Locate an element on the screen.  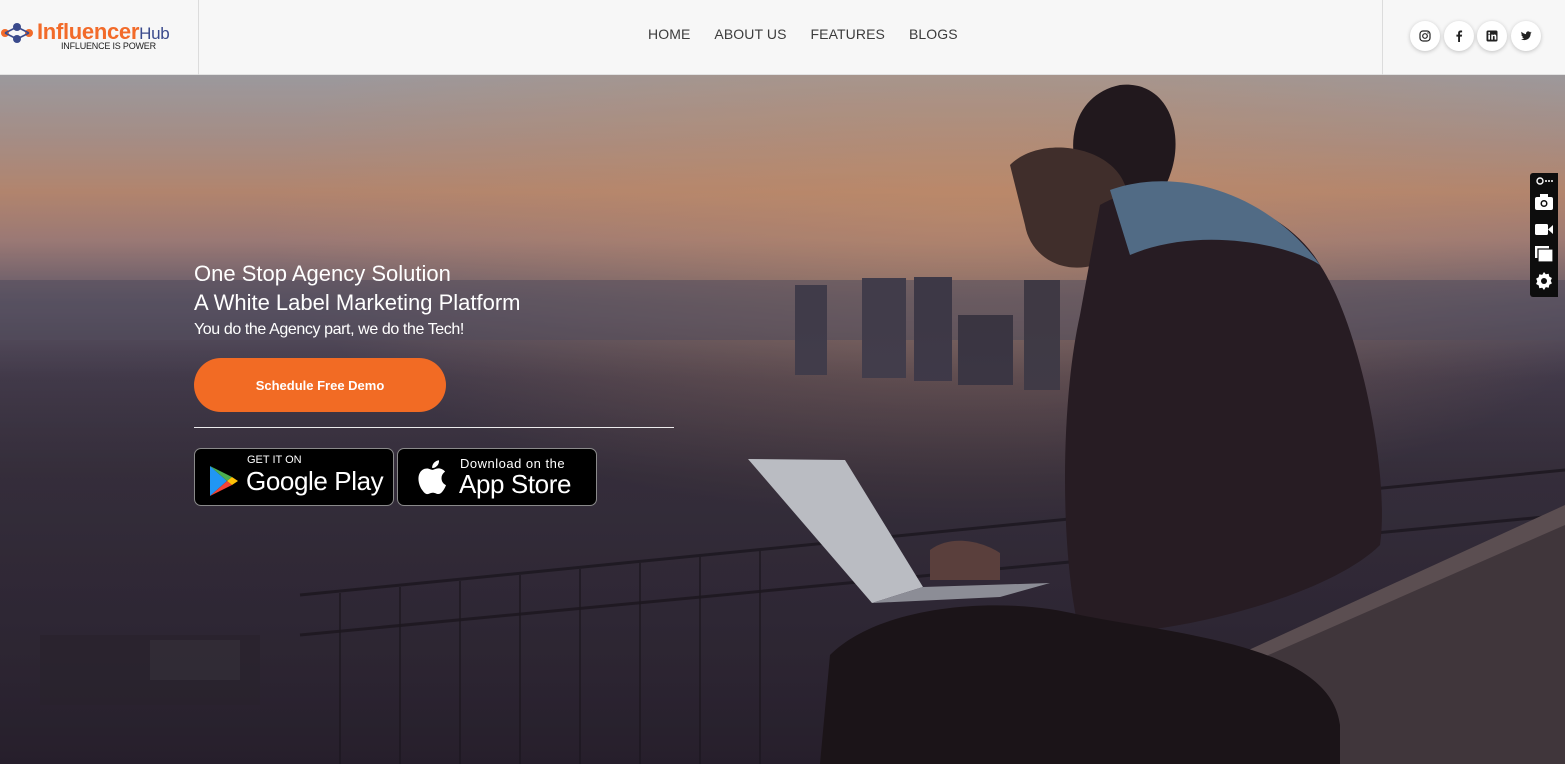
floating-toolbar is located at coordinates (1544, 235).